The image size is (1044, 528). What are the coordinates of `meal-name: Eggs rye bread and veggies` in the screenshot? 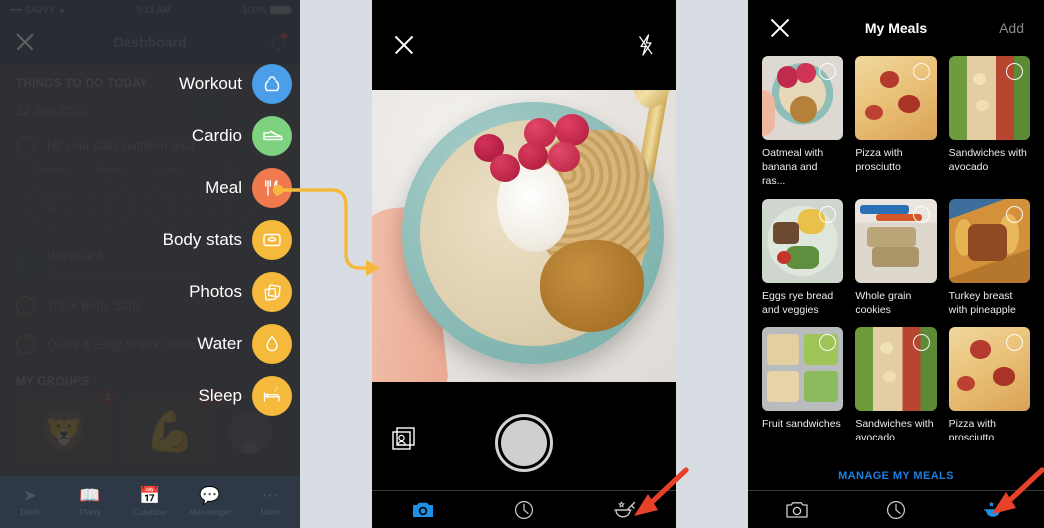 It's located at (798, 302).